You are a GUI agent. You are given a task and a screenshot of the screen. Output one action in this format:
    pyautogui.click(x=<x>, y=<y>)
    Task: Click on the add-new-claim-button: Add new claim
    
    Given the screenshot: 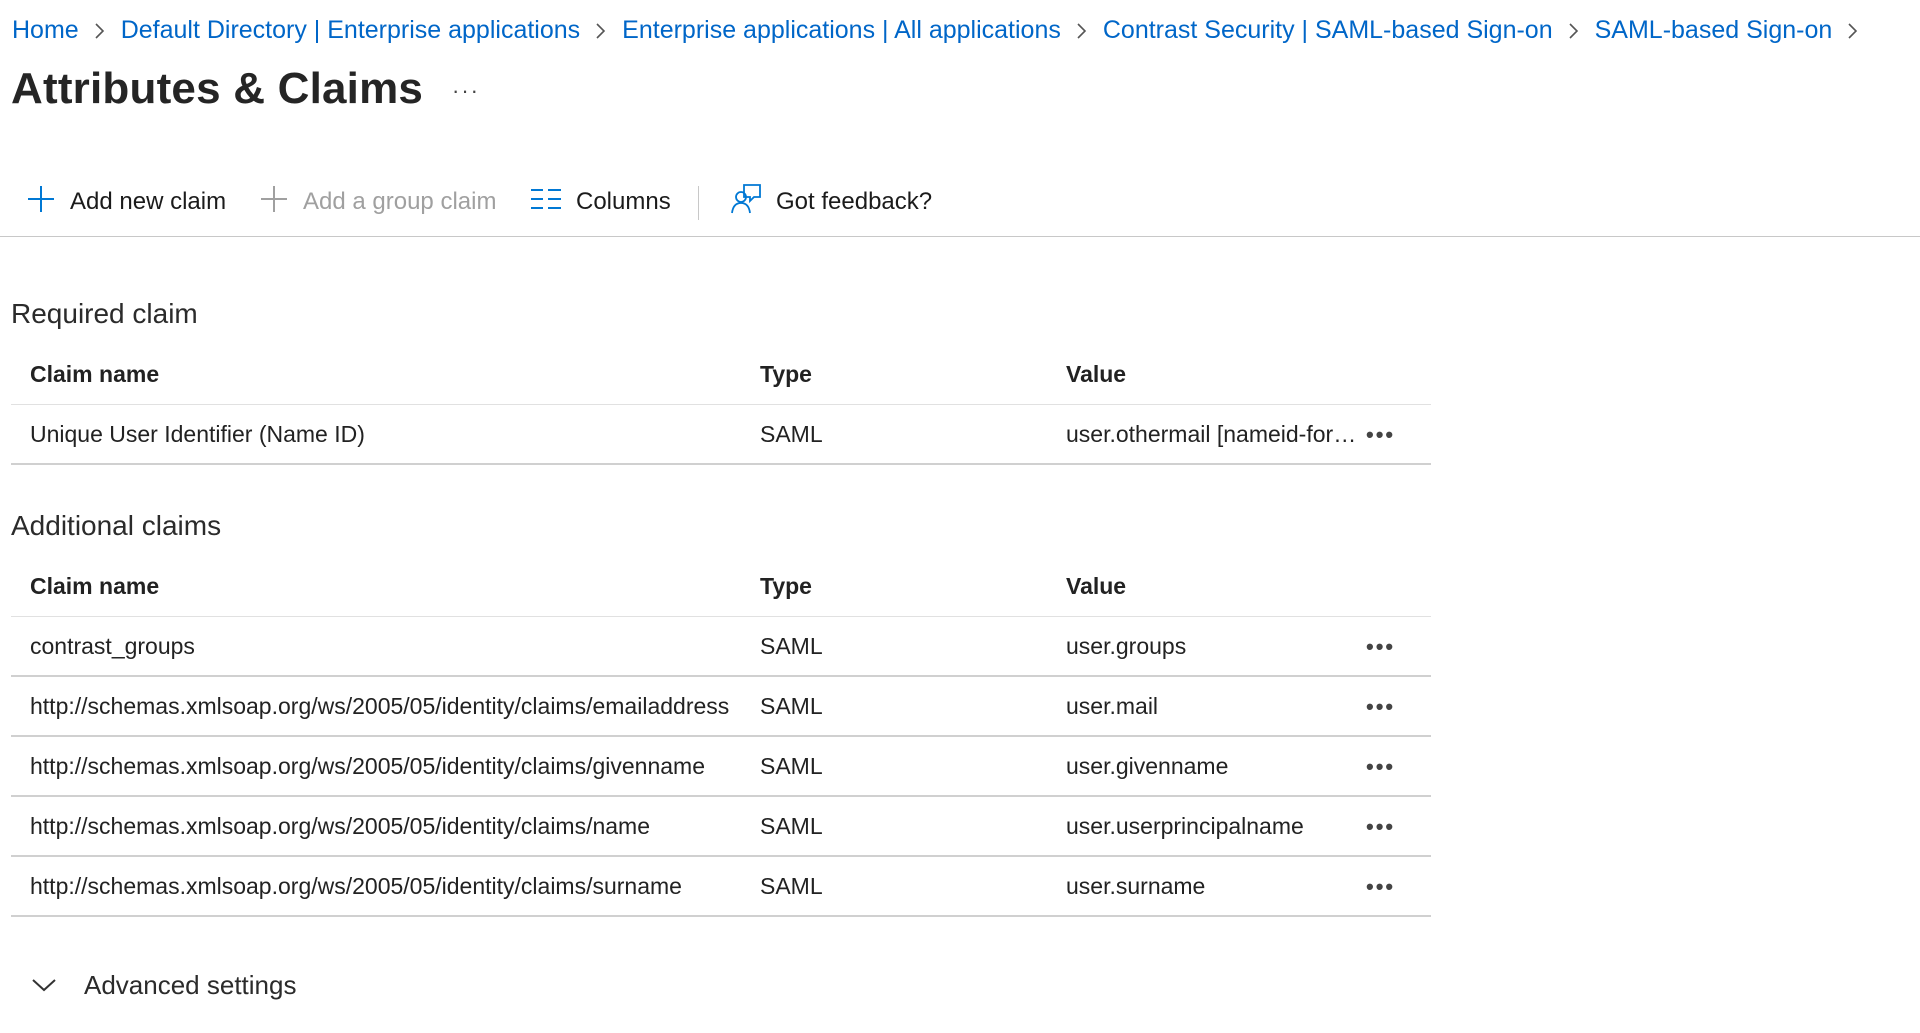 What is the action you would take?
    pyautogui.click(x=126, y=202)
    